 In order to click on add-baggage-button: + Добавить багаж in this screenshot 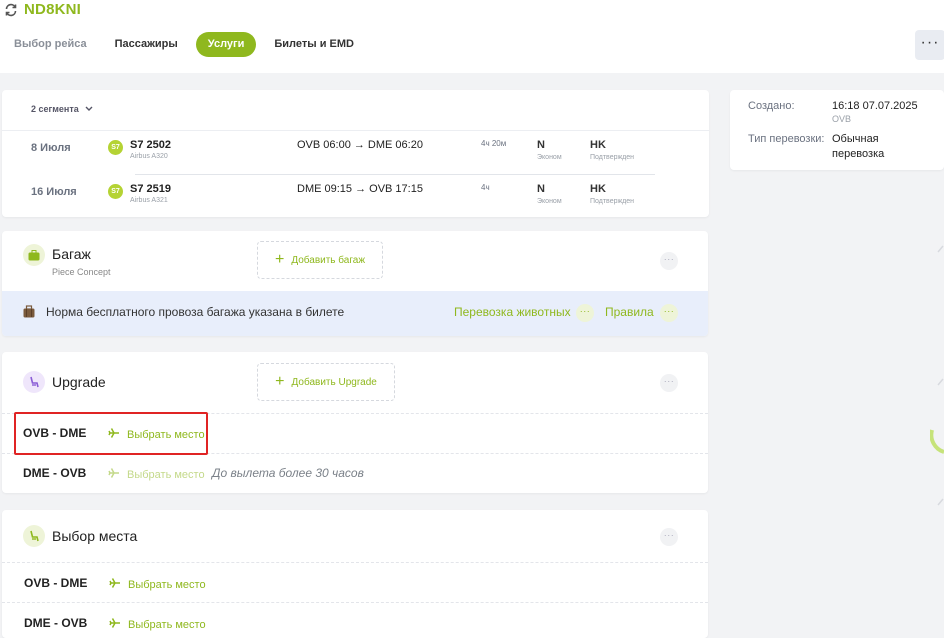, I will do `click(320, 260)`.